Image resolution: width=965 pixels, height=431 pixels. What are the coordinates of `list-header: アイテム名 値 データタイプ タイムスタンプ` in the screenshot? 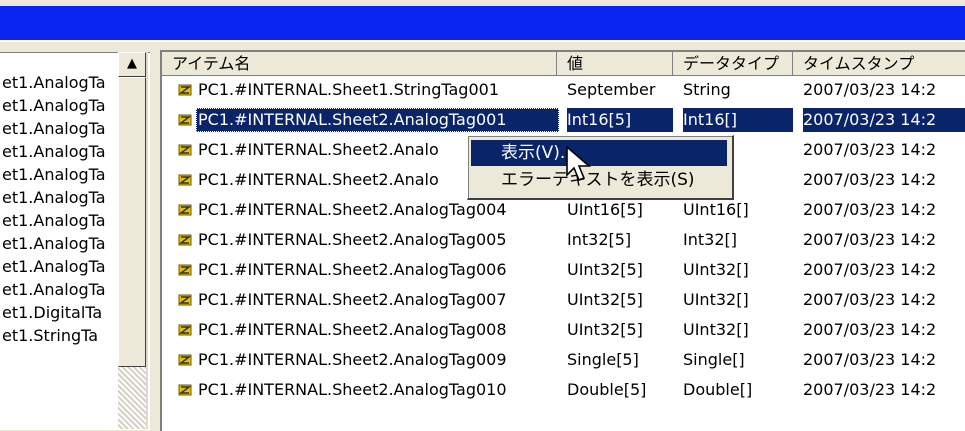 It's located at (563, 64).